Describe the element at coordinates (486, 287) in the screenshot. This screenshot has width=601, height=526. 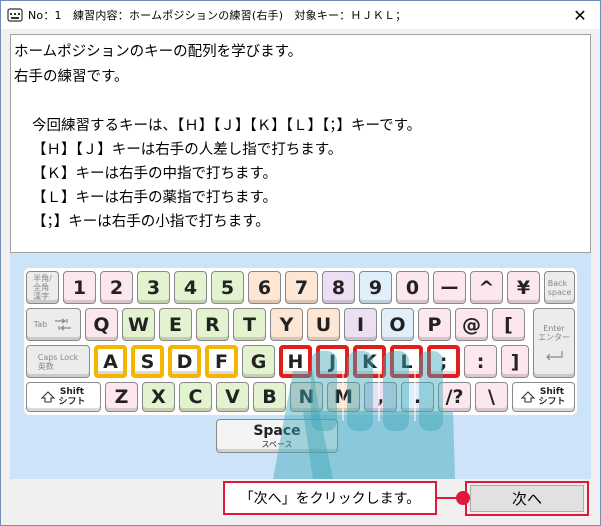
I see `key-caret: ^` at that location.